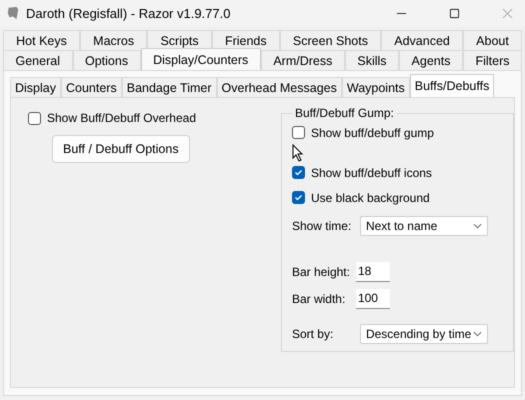 This screenshot has width=525, height=400. Describe the element at coordinates (319, 299) in the screenshot. I see `field-label: Bar width:` at that location.